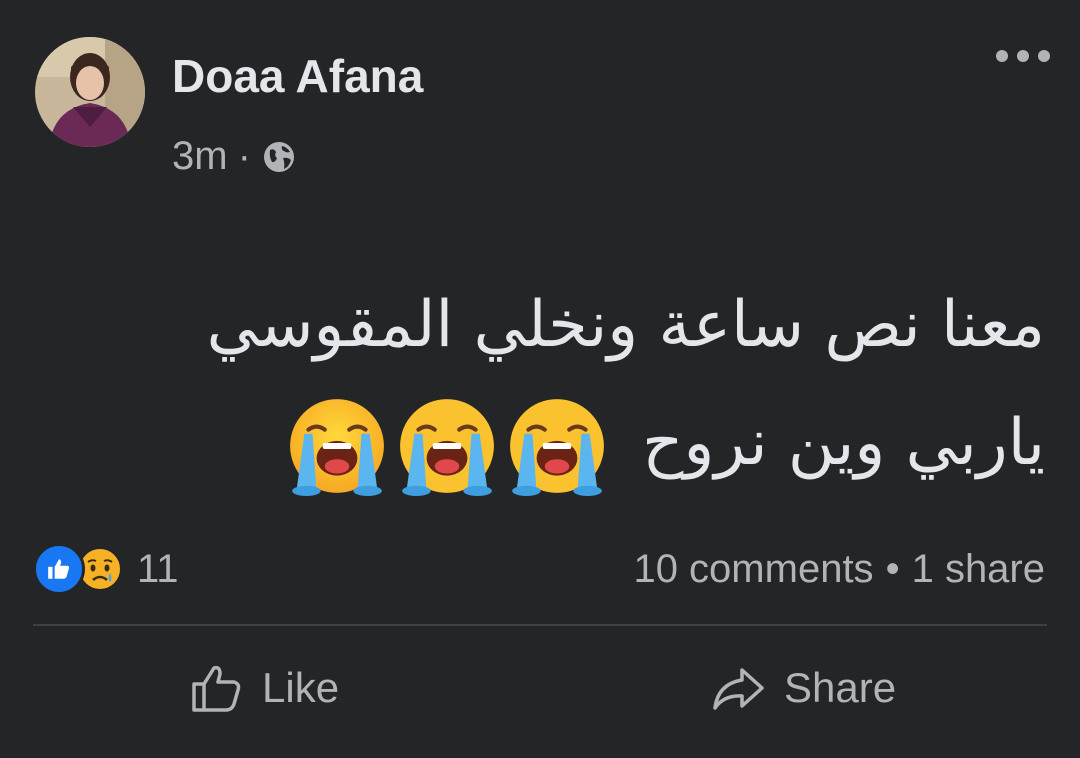  Describe the element at coordinates (540, 625) in the screenshot. I see `actions-divider` at that location.